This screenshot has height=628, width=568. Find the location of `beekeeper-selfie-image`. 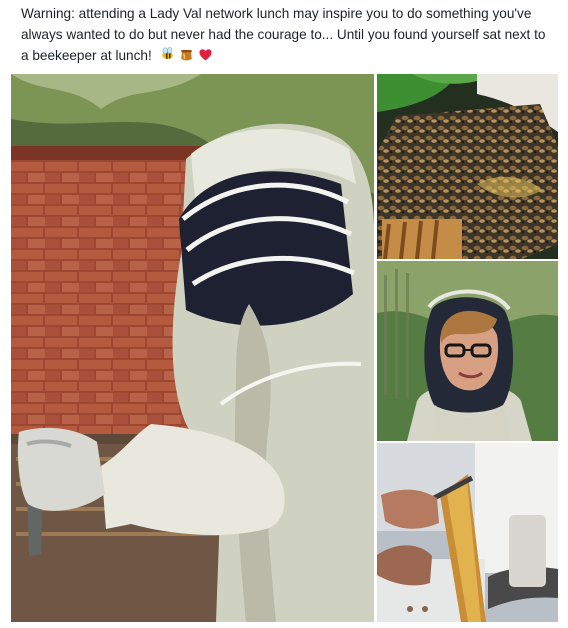

beekeeper-selfie-image is located at coordinates (467, 351).